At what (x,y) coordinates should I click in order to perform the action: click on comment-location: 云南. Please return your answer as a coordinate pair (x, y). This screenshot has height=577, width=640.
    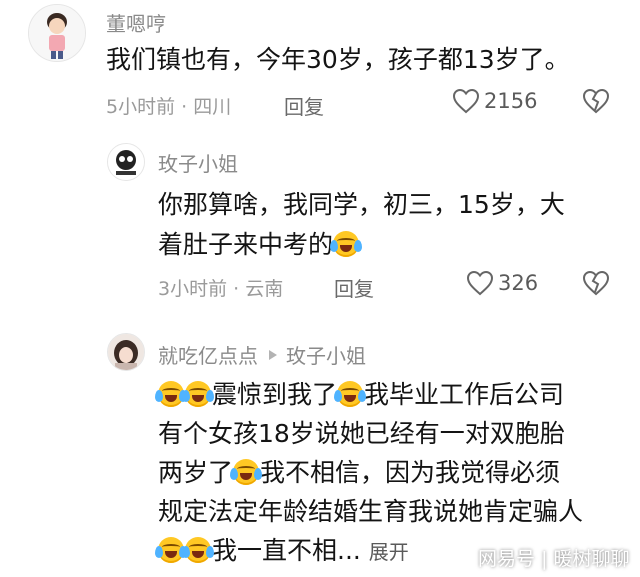
    Looking at the image, I should click on (264, 289).